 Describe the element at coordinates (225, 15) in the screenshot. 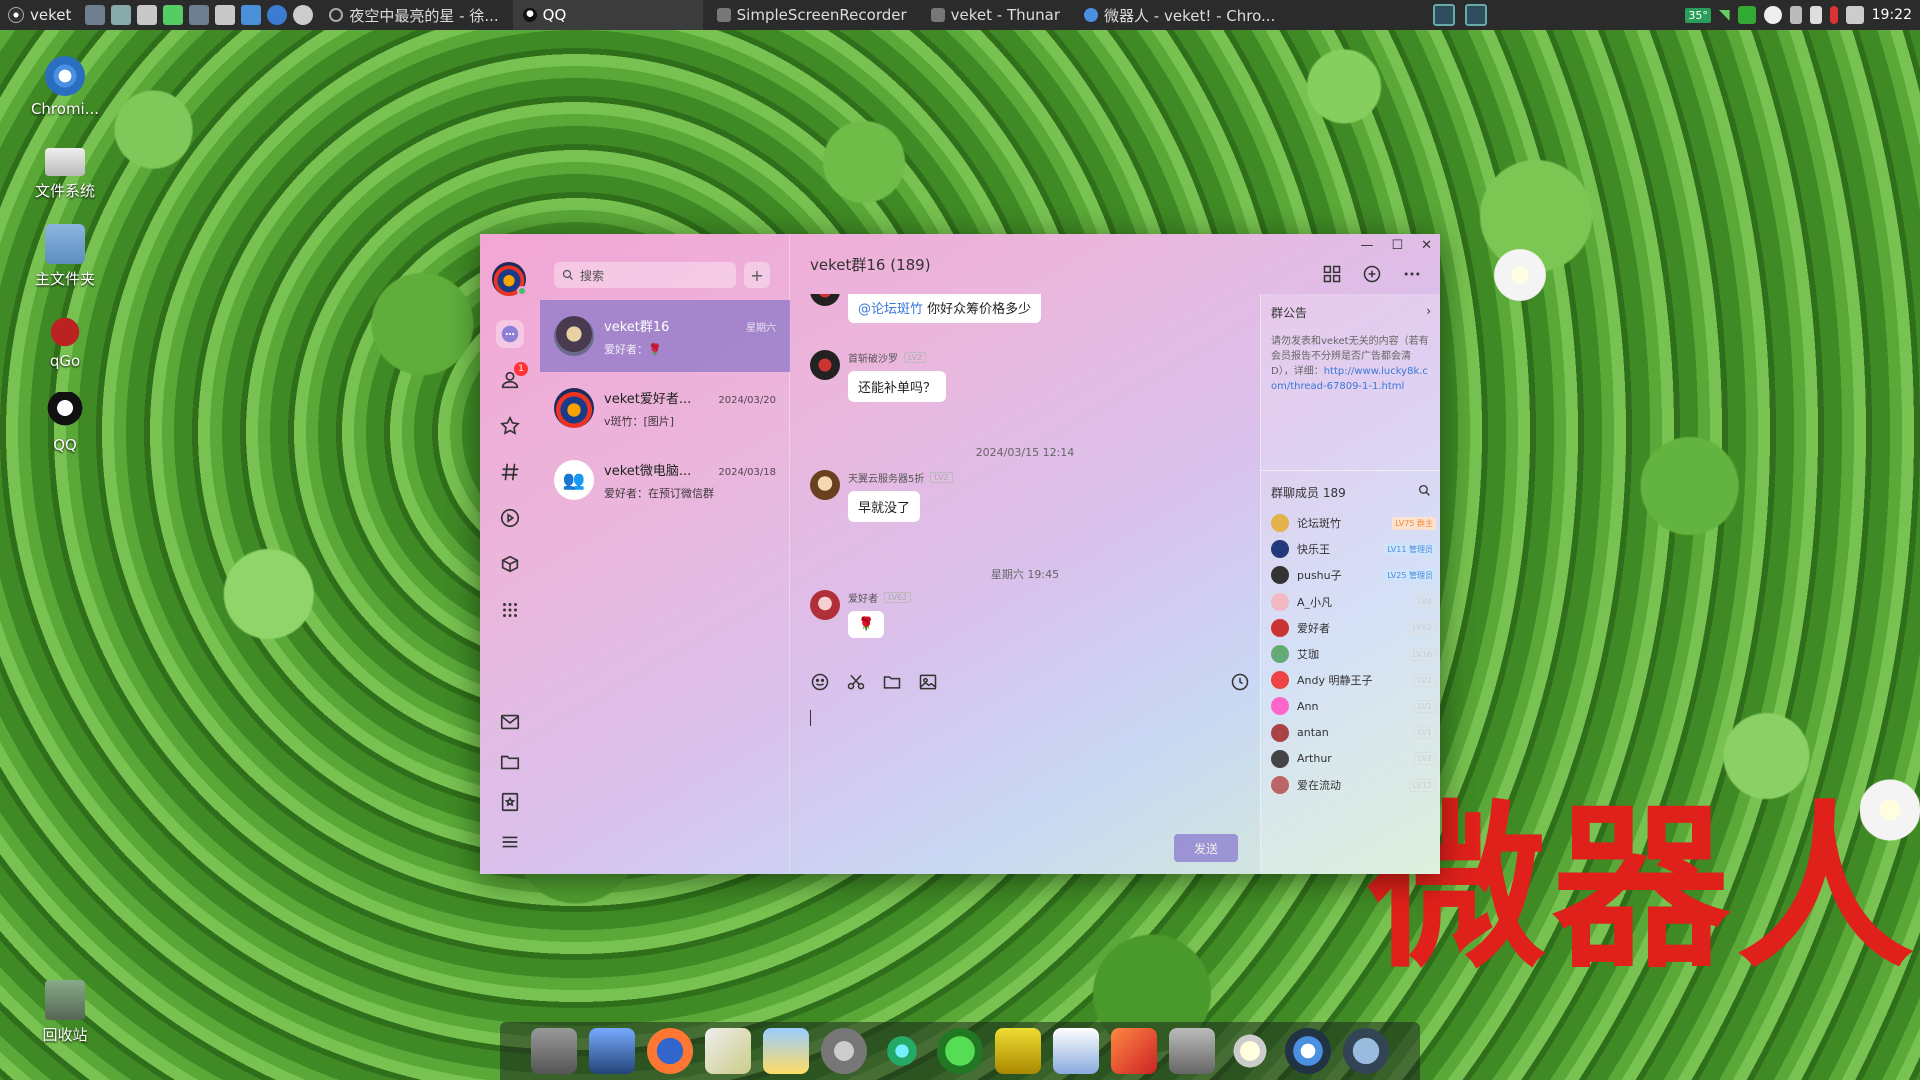

I see `scanner-launcher-icon` at that location.